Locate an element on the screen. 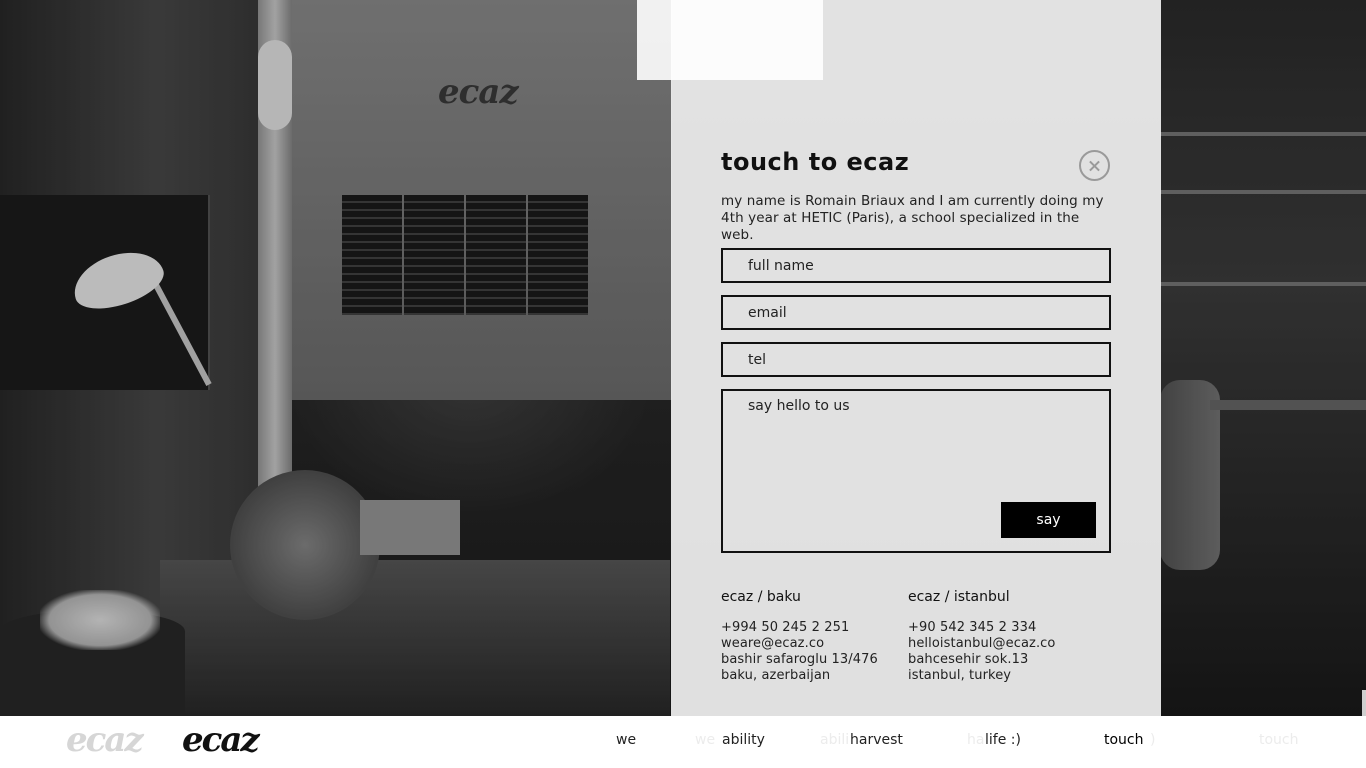 The image size is (1366, 768). nav-item-life: life :) is located at coordinates (1003, 740).